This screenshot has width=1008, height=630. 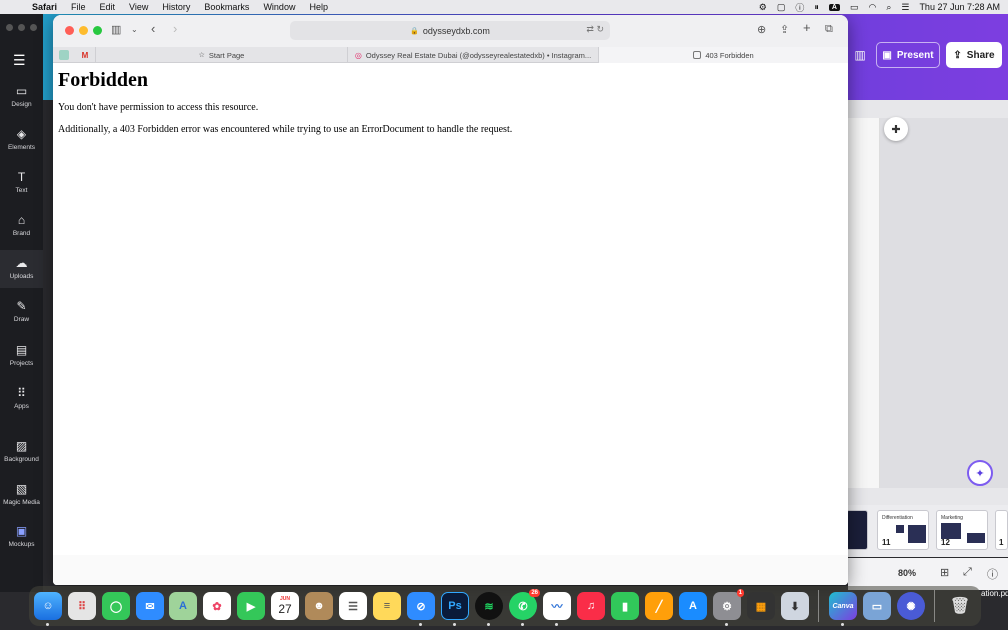 I want to click on page-thumbnail: 1, so click(x=1001, y=530).